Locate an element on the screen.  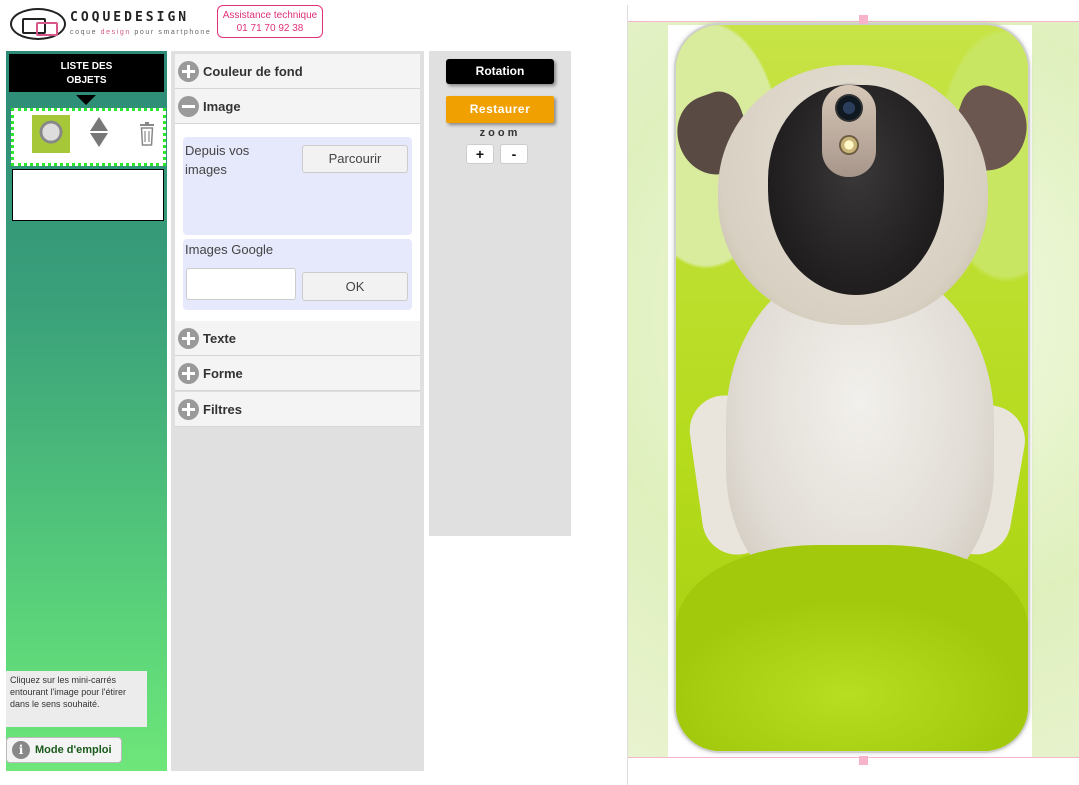
tools-panel: Rotation Restaurer zoom + - is located at coordinates (500, 293).